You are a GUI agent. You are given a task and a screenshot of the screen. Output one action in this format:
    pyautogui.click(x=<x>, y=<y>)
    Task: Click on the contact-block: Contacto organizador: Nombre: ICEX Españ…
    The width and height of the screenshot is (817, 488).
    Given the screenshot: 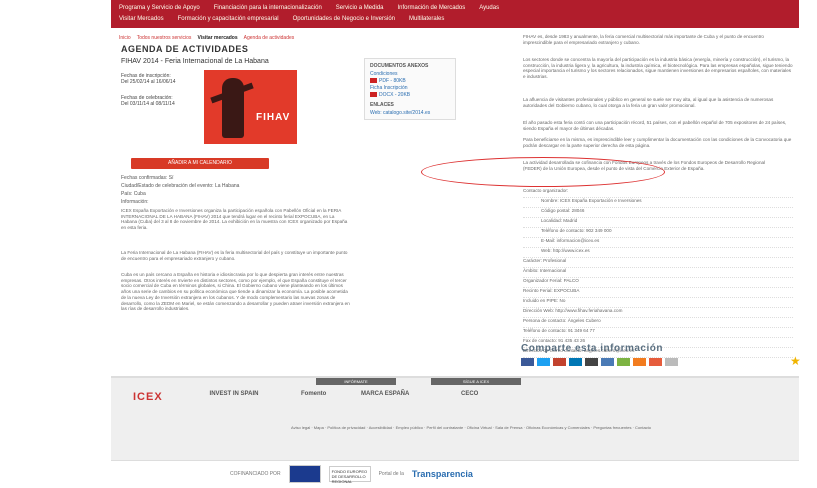 What is the action you would take?
    pyautogui.click(x=658, y=273)
    